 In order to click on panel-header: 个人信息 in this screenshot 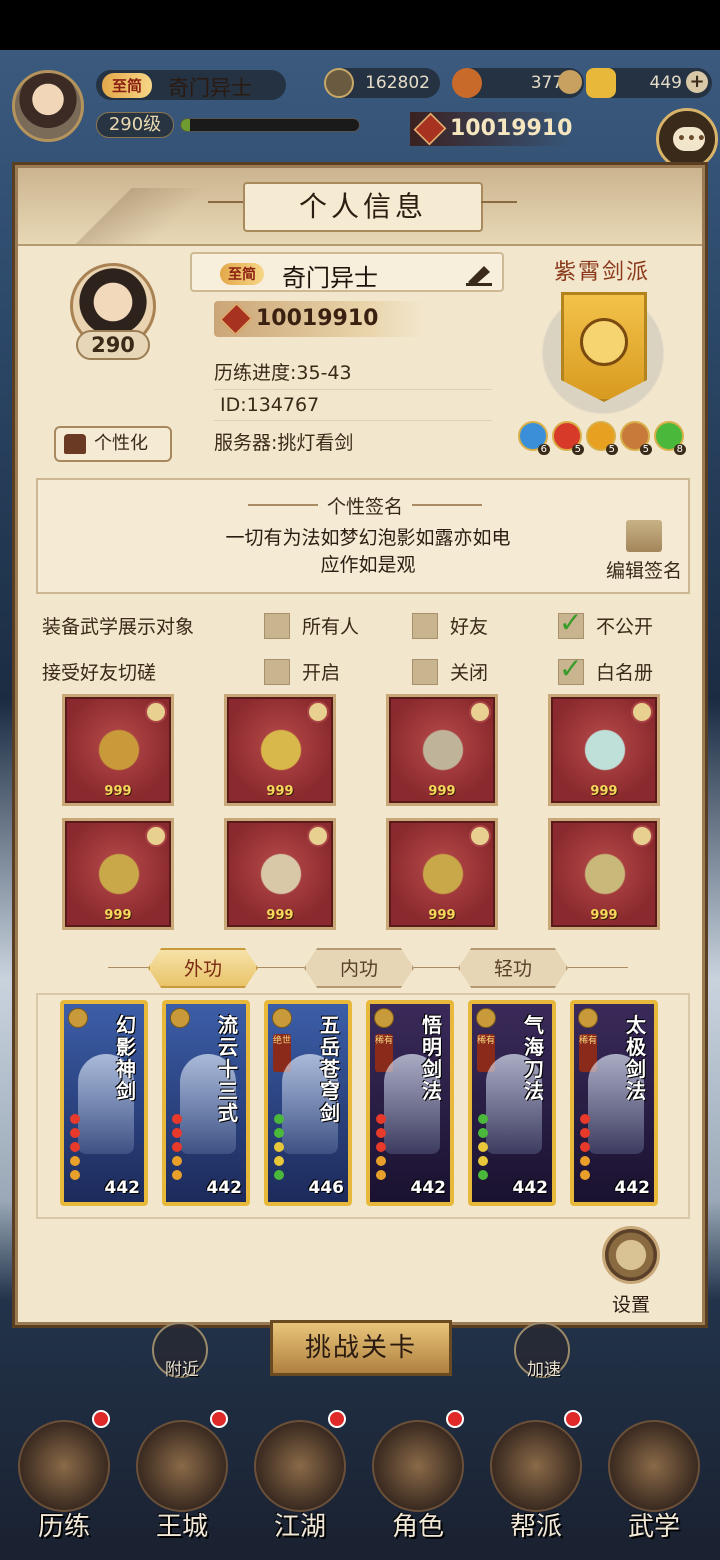, I will do `click(360, 207)`.